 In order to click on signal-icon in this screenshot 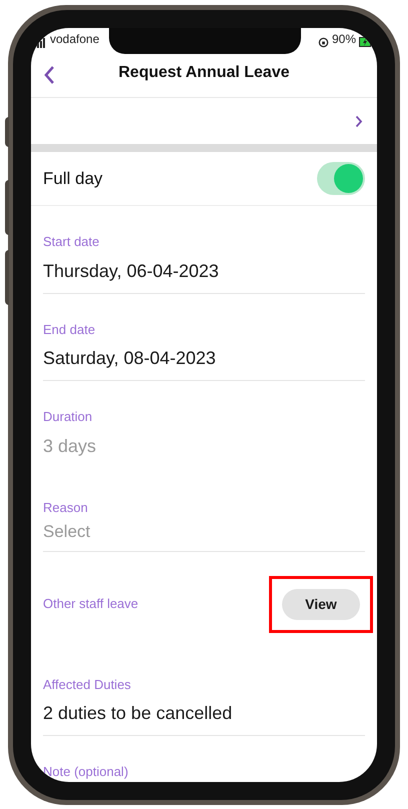, I will do `click(42, 43)`.